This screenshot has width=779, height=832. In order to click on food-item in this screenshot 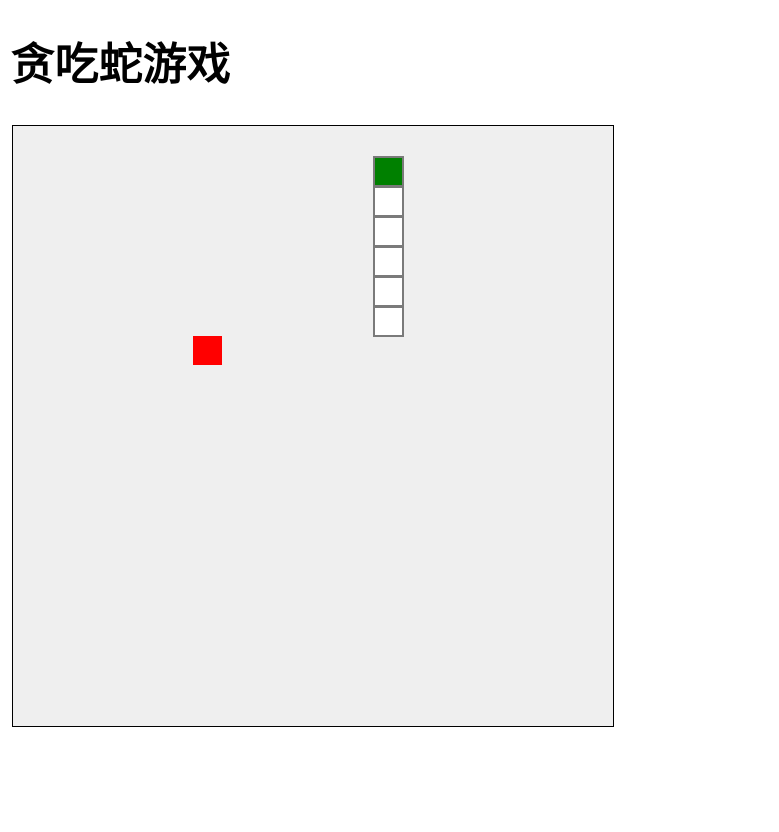, I will do `click(207, 350)`.